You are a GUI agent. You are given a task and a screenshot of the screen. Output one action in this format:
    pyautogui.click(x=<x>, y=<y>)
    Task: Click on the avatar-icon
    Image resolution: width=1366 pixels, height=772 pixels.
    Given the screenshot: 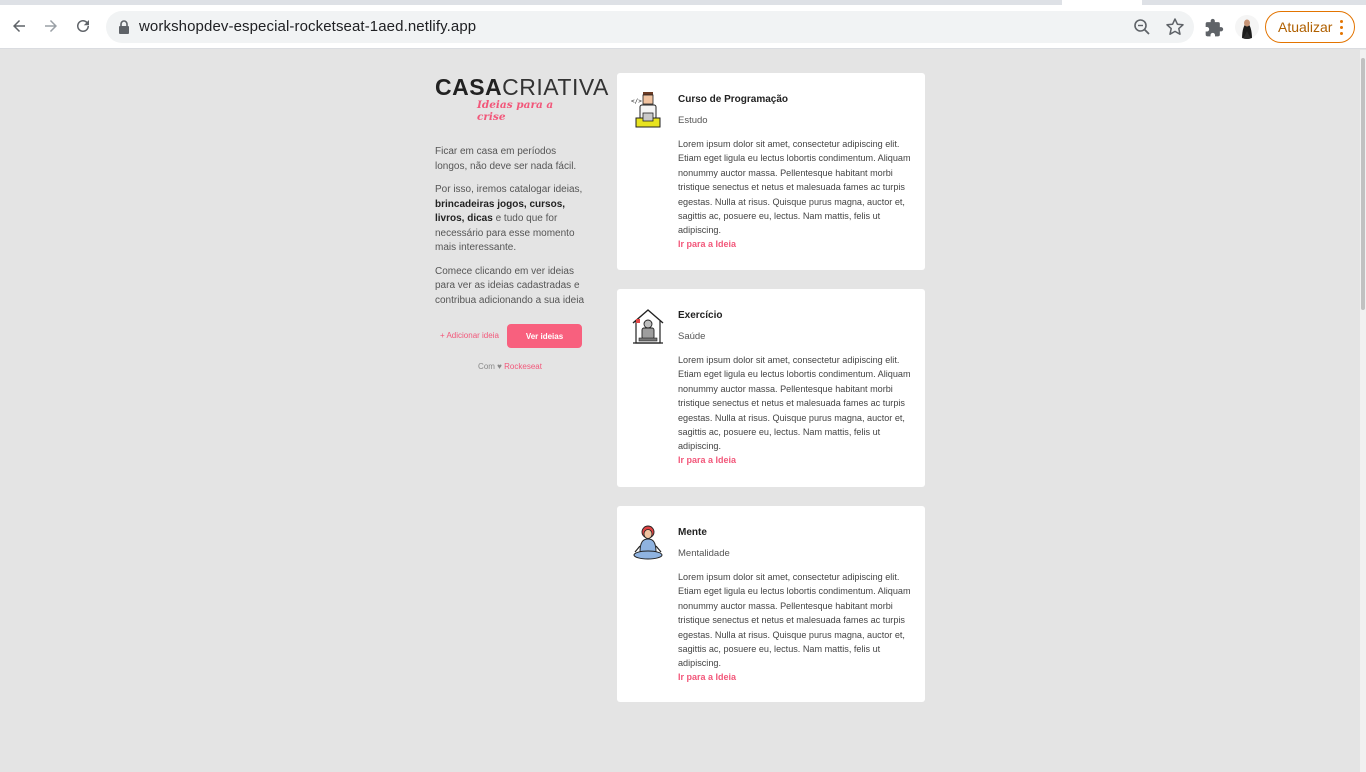 What is the action you would take?
    pyautogui.click(x=1247, y=27)
    